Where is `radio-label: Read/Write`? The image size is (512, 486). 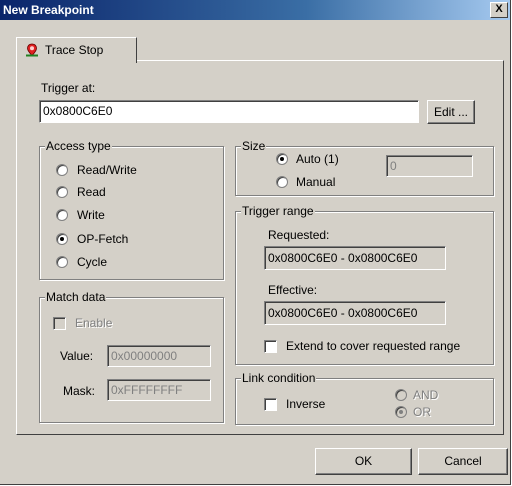 radio-label: Read/Write is located at coordinates (107, 170).